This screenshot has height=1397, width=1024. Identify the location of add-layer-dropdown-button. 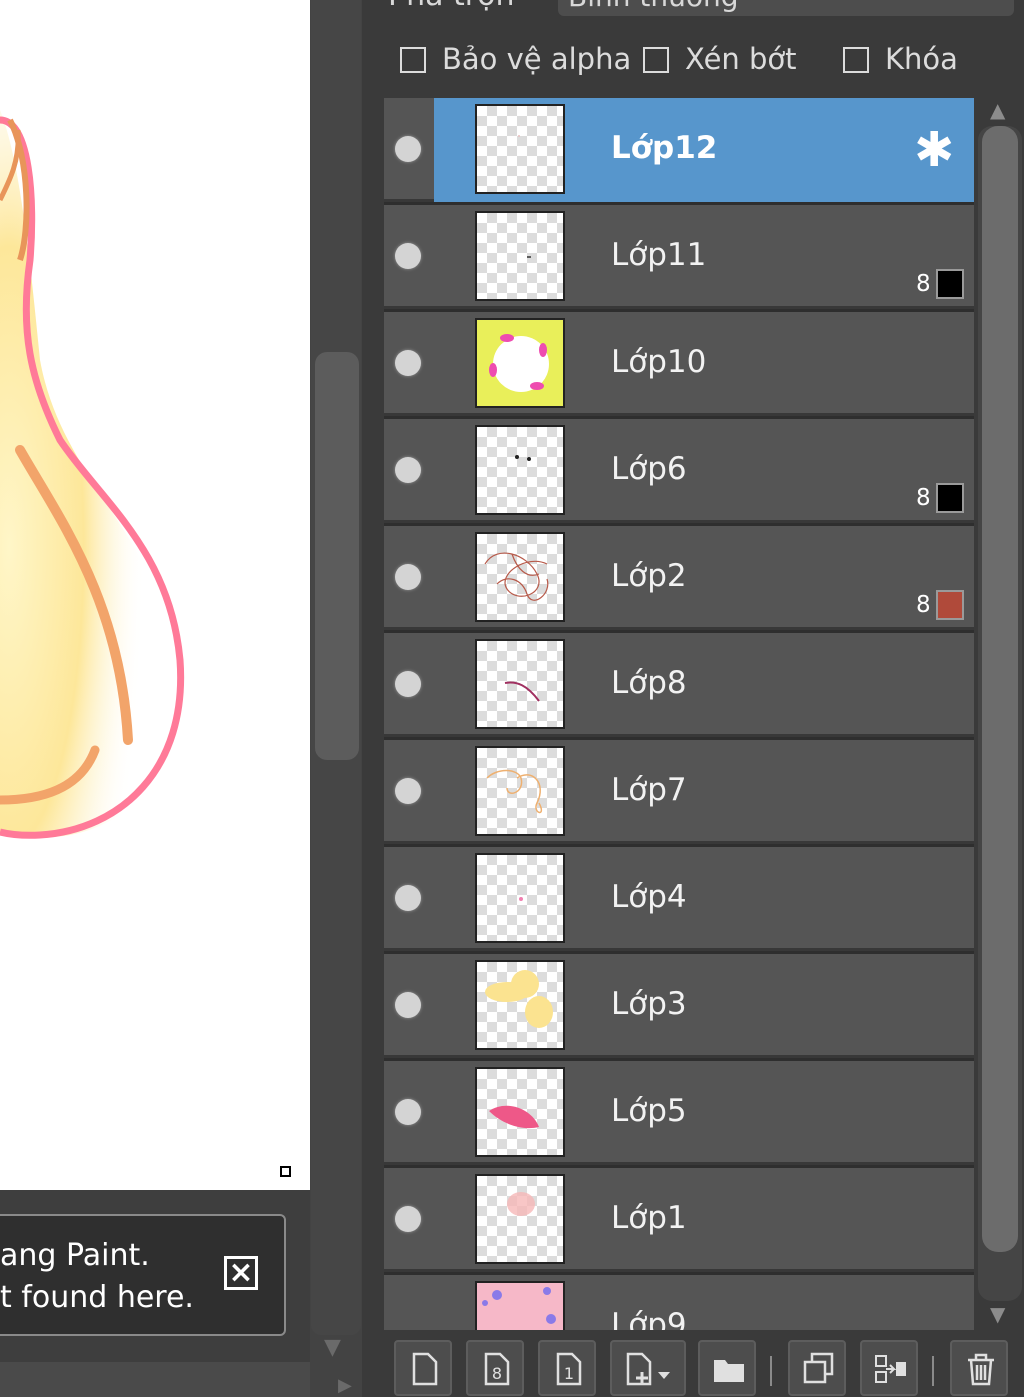
(648, 1368).